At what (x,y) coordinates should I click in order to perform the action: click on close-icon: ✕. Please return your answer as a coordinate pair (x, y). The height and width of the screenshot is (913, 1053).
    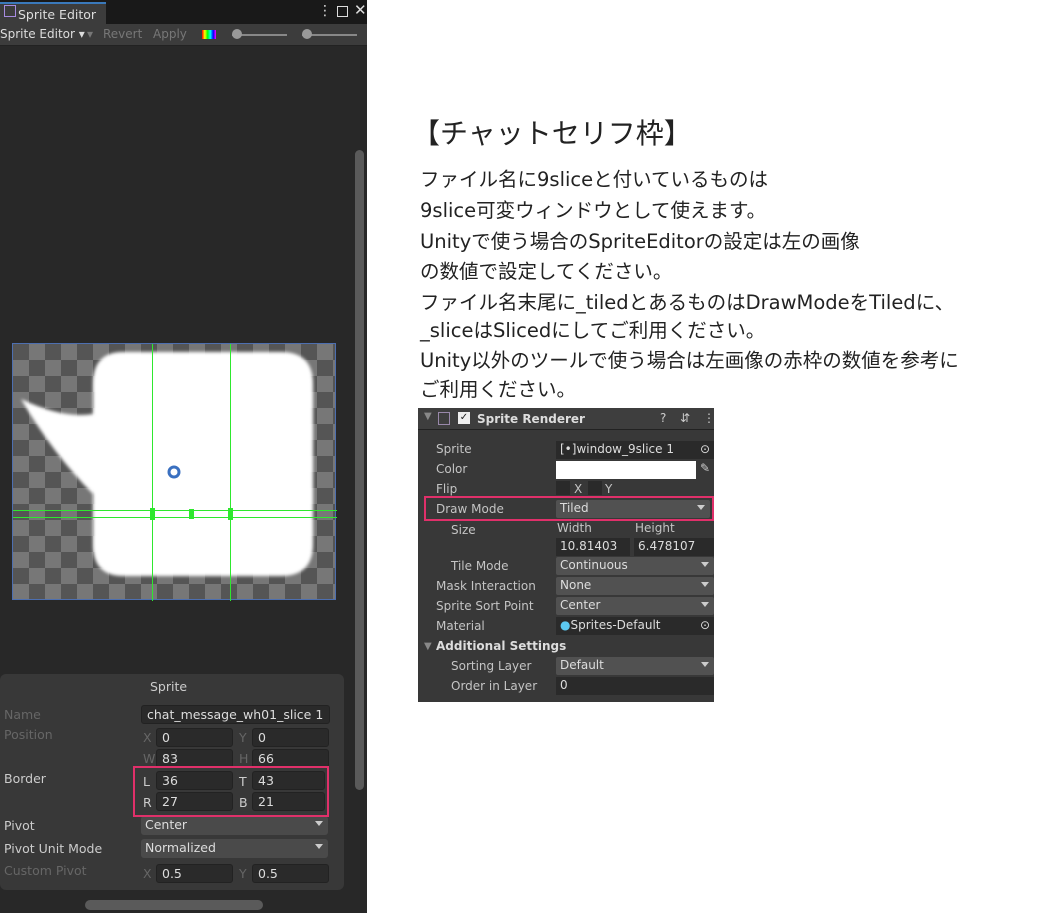
    Looking at the image, I should click on (360, 10).